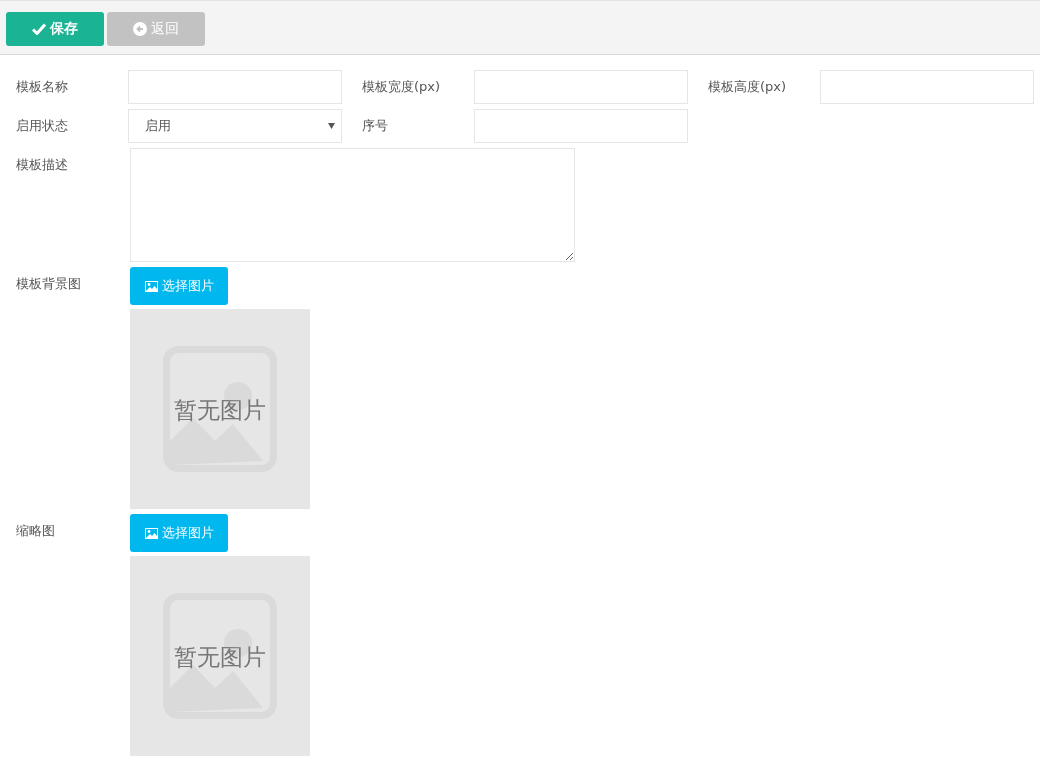 This screenshot has width=1040, height=762. What do you see at coordinates (402, 87) in the screenshot?
I see `field-label: 模板宽度(px)` at bounding box center [402, 87].